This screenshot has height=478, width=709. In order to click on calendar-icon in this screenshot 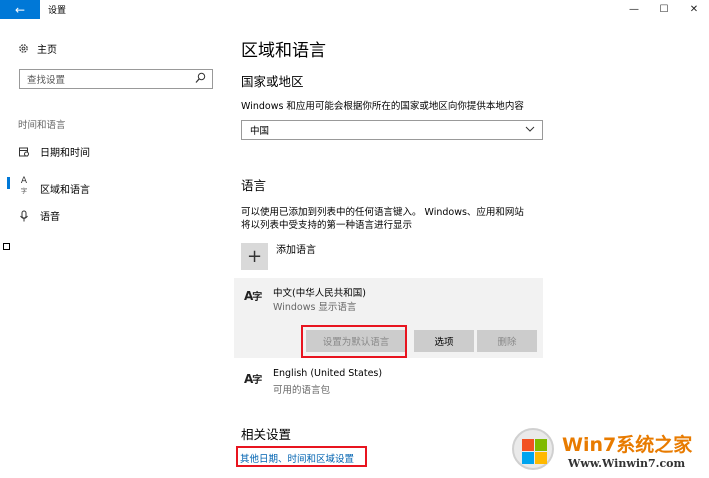, I will do `click(24, 152)`.